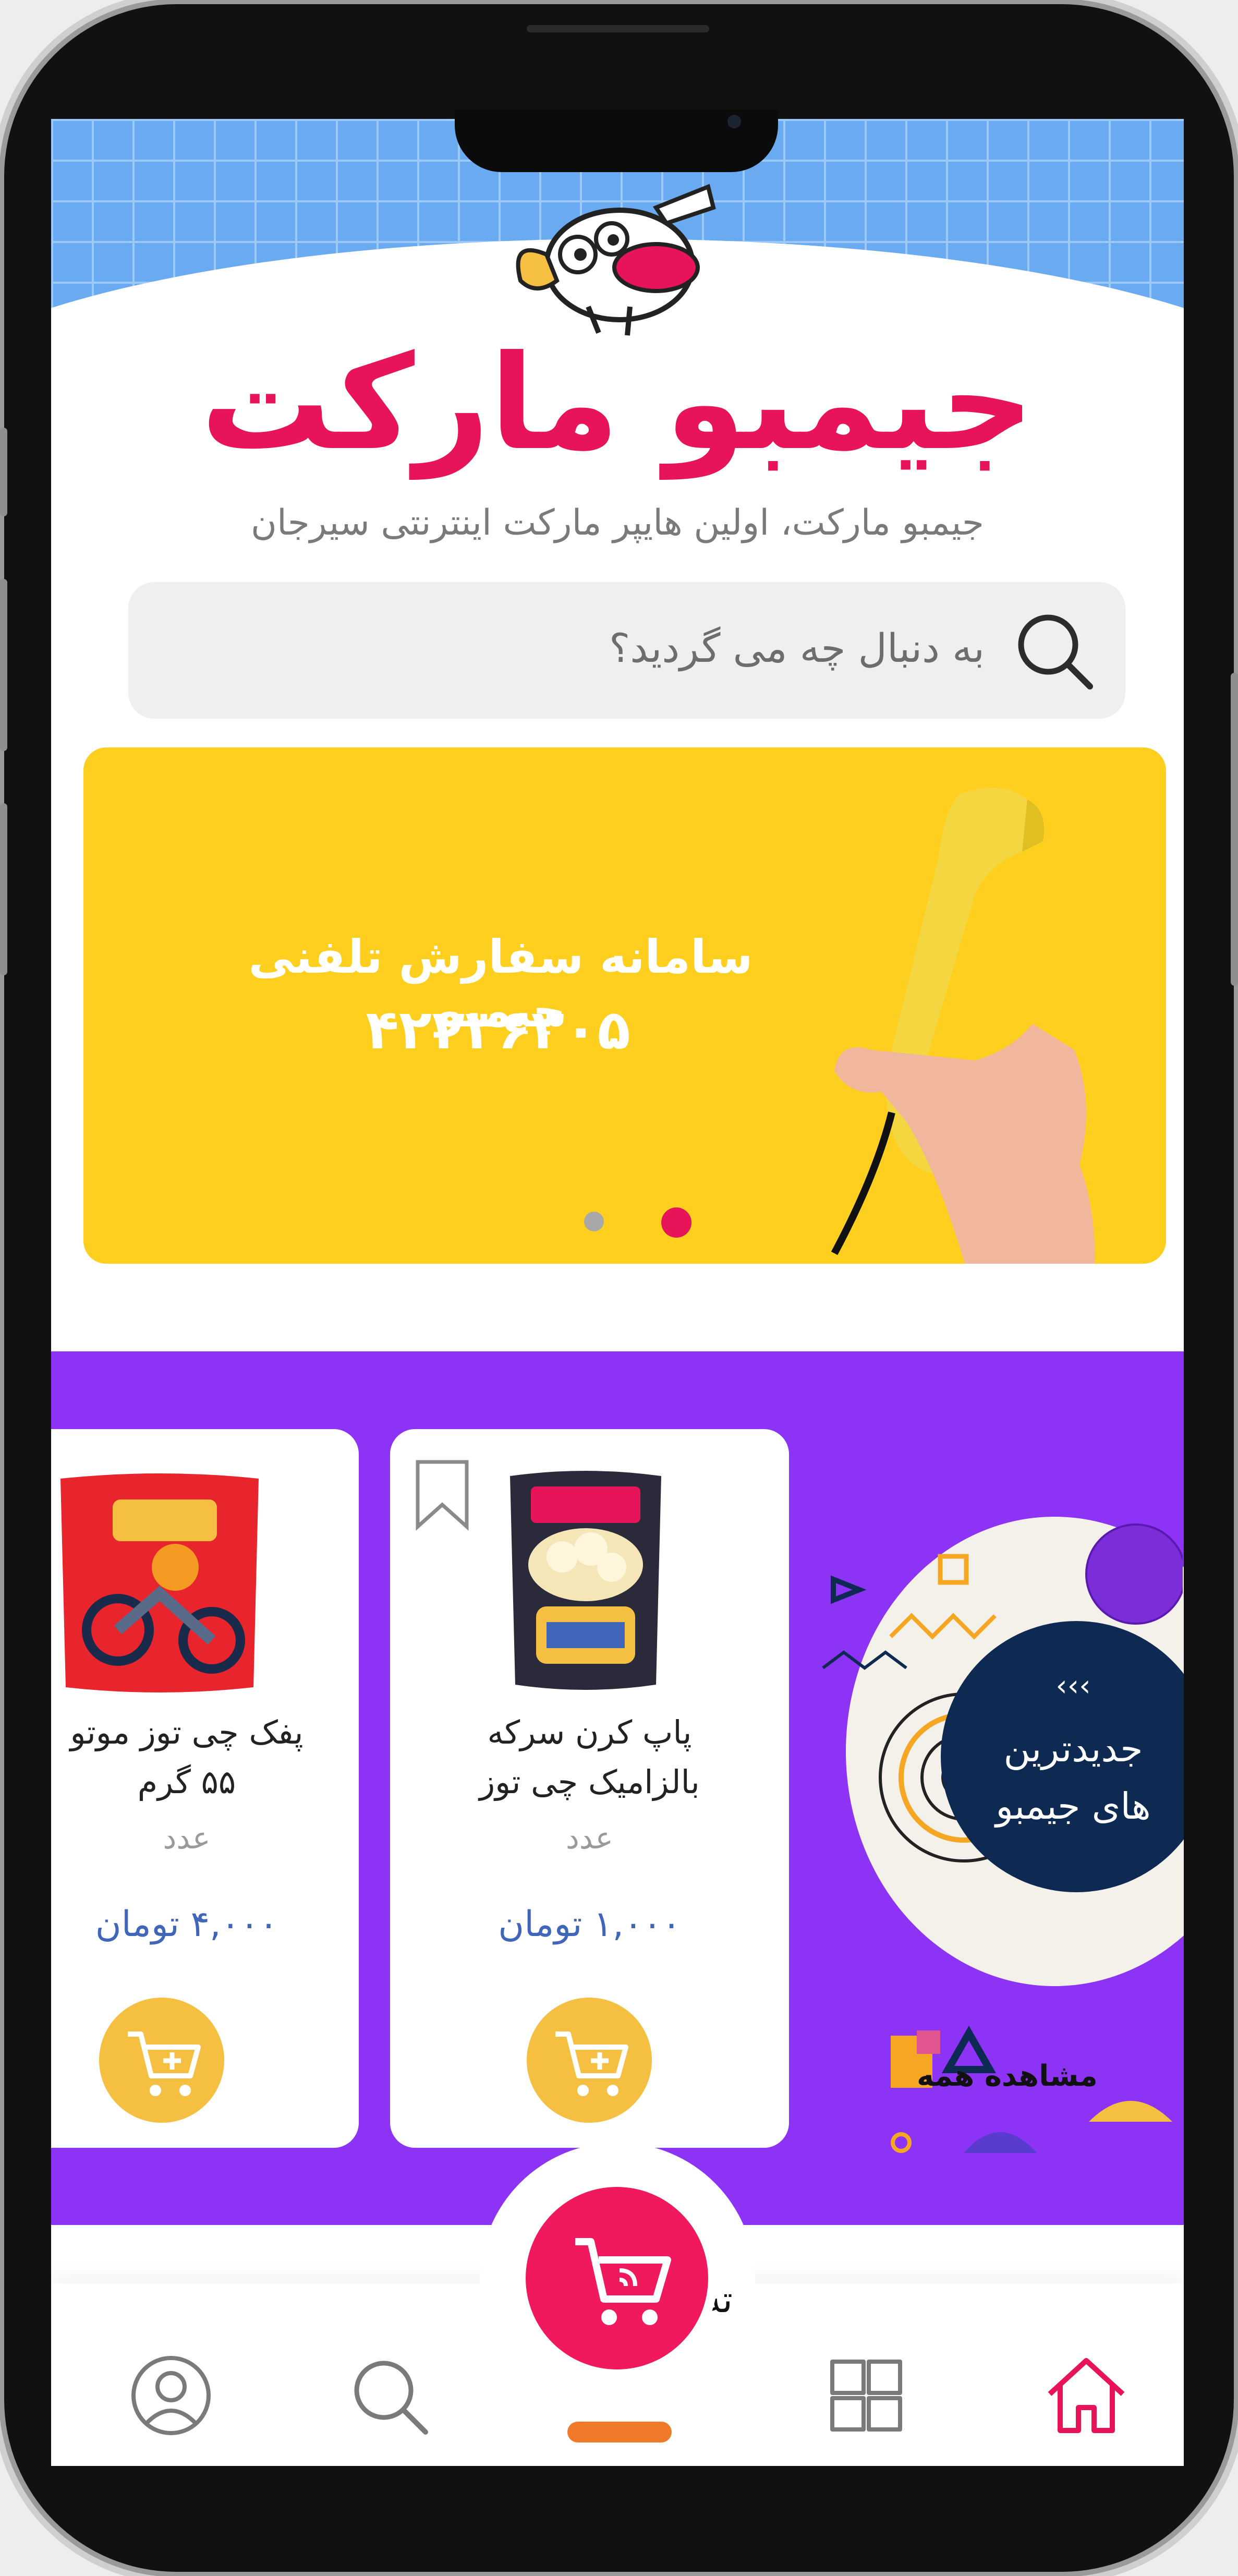 This screenshot has width=1238, height=2576. What do you see at coordinates (3, 472) in the screenshot?
I see `phone-side-button` at bounding box center [3, 472].